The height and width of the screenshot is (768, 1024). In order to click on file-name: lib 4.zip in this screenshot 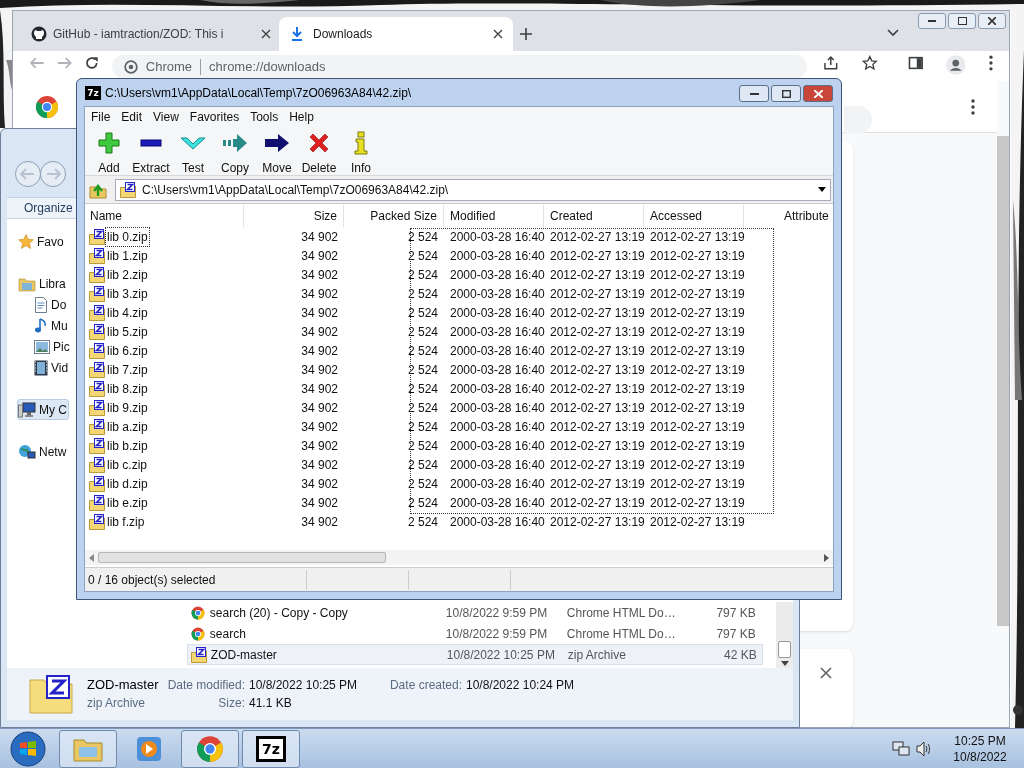, I will do `click(127, 312)`.